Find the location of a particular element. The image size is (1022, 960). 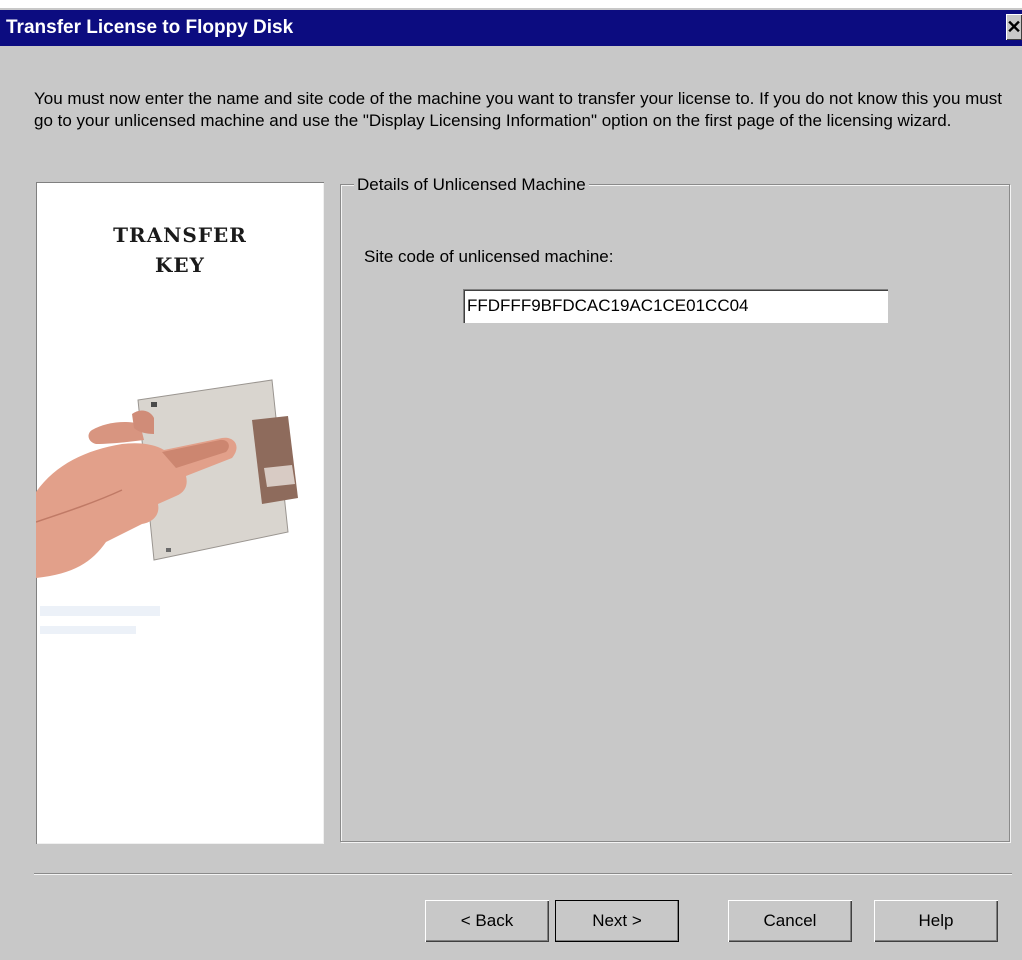

art-title-line2: KEY is located at coordinates (180, 265).